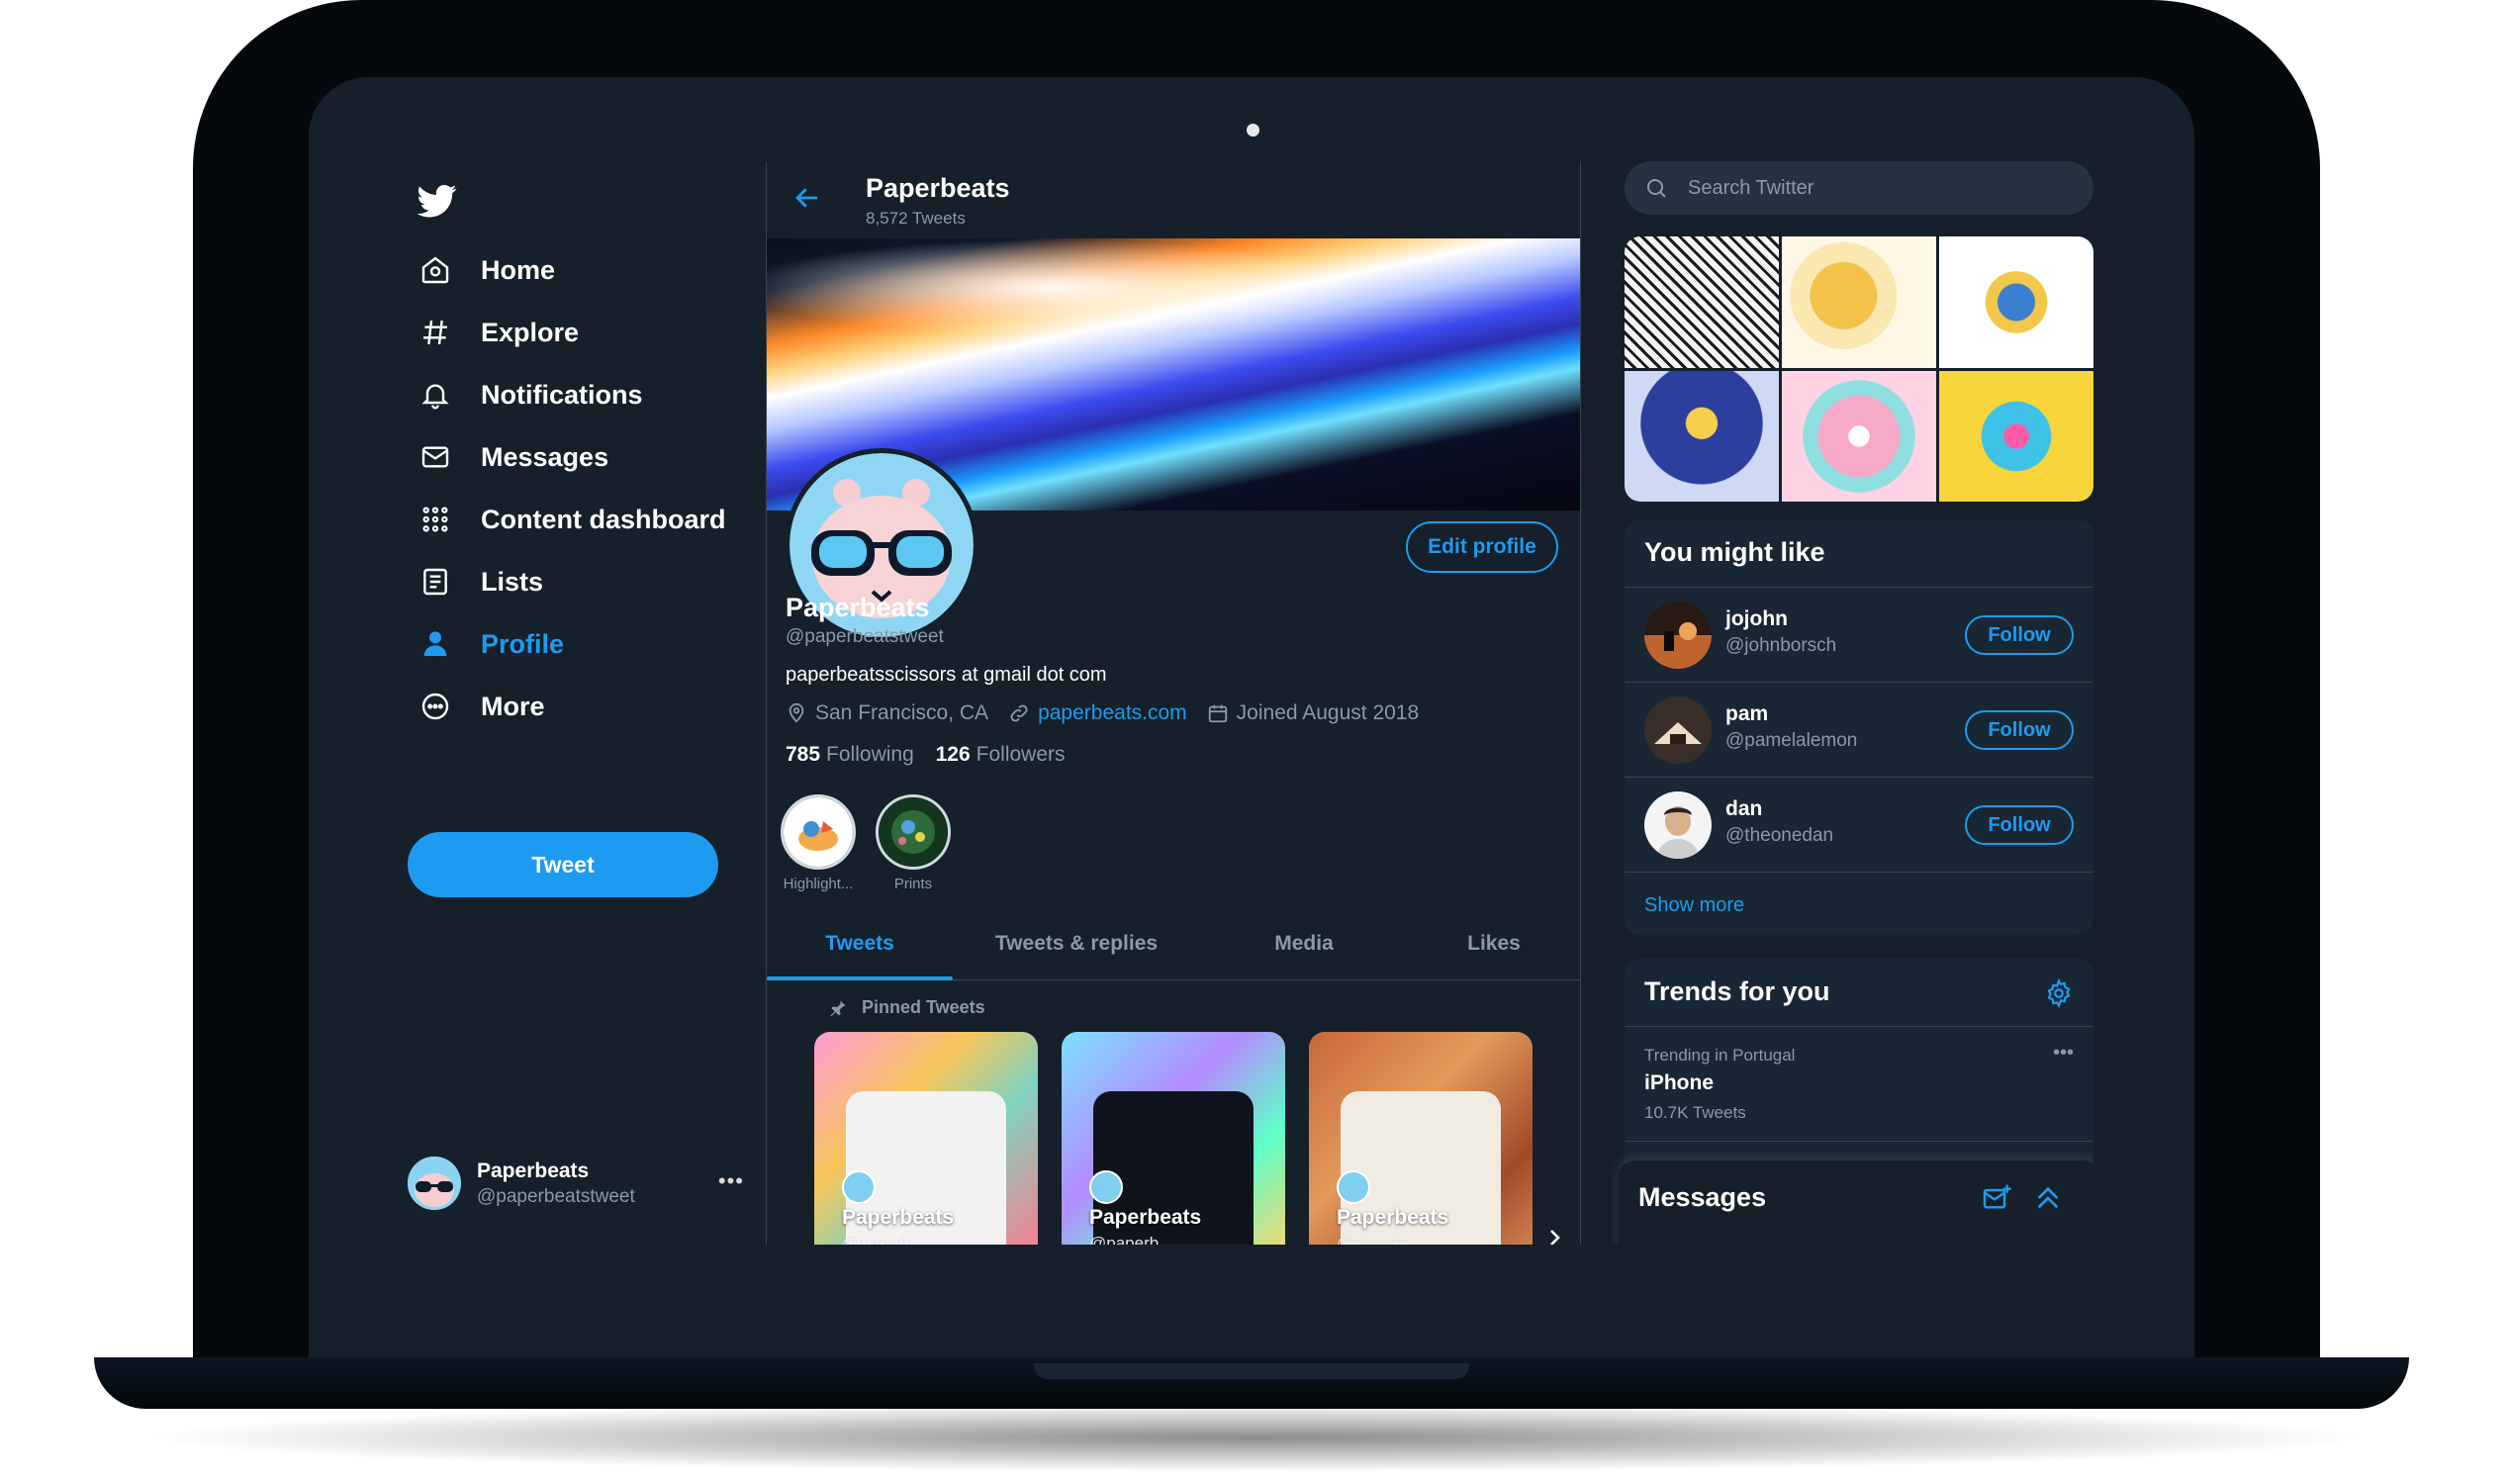  Describe the element at coordinates (545, 456) in the screenshot. I see `nav-label-messages: Messages` at that location.